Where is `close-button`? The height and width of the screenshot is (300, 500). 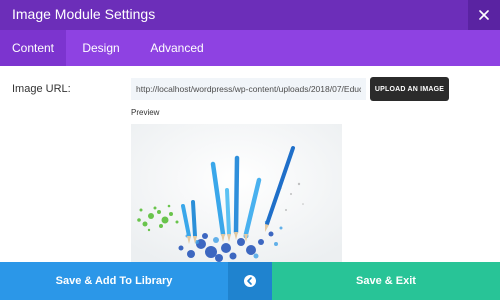
close-button is located at coordinates (484, 15).